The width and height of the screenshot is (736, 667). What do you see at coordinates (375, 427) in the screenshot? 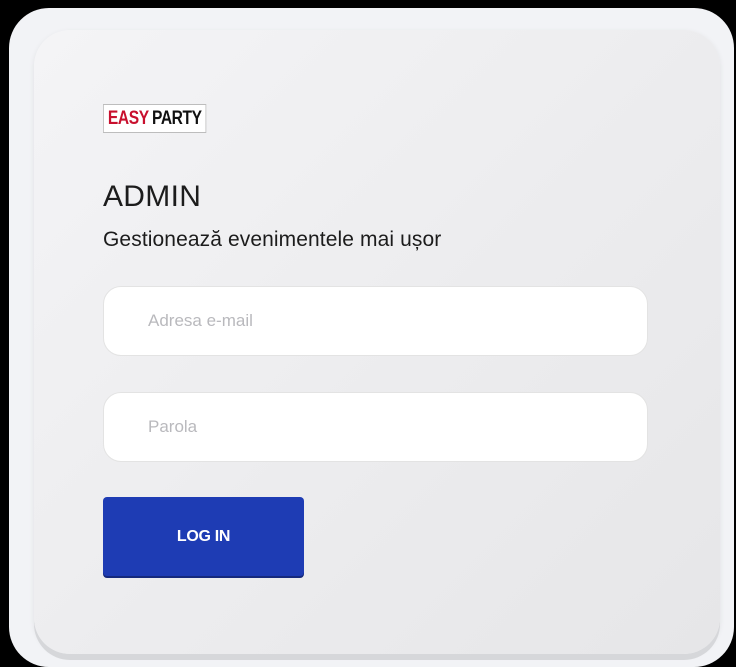
I see `password-field` at bounding box center [375, 427].